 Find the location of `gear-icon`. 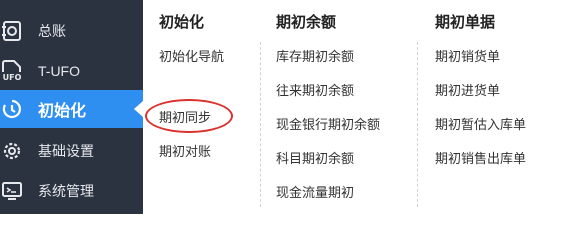

gear-icon is located at coordinates (12, 151).